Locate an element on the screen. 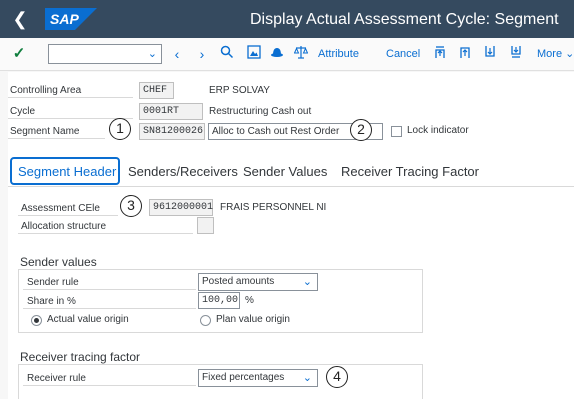 Image resolution: width=574 pixels, height=399 pixels. annotation-marker-3: 3 is located at coordinates (131, 206).